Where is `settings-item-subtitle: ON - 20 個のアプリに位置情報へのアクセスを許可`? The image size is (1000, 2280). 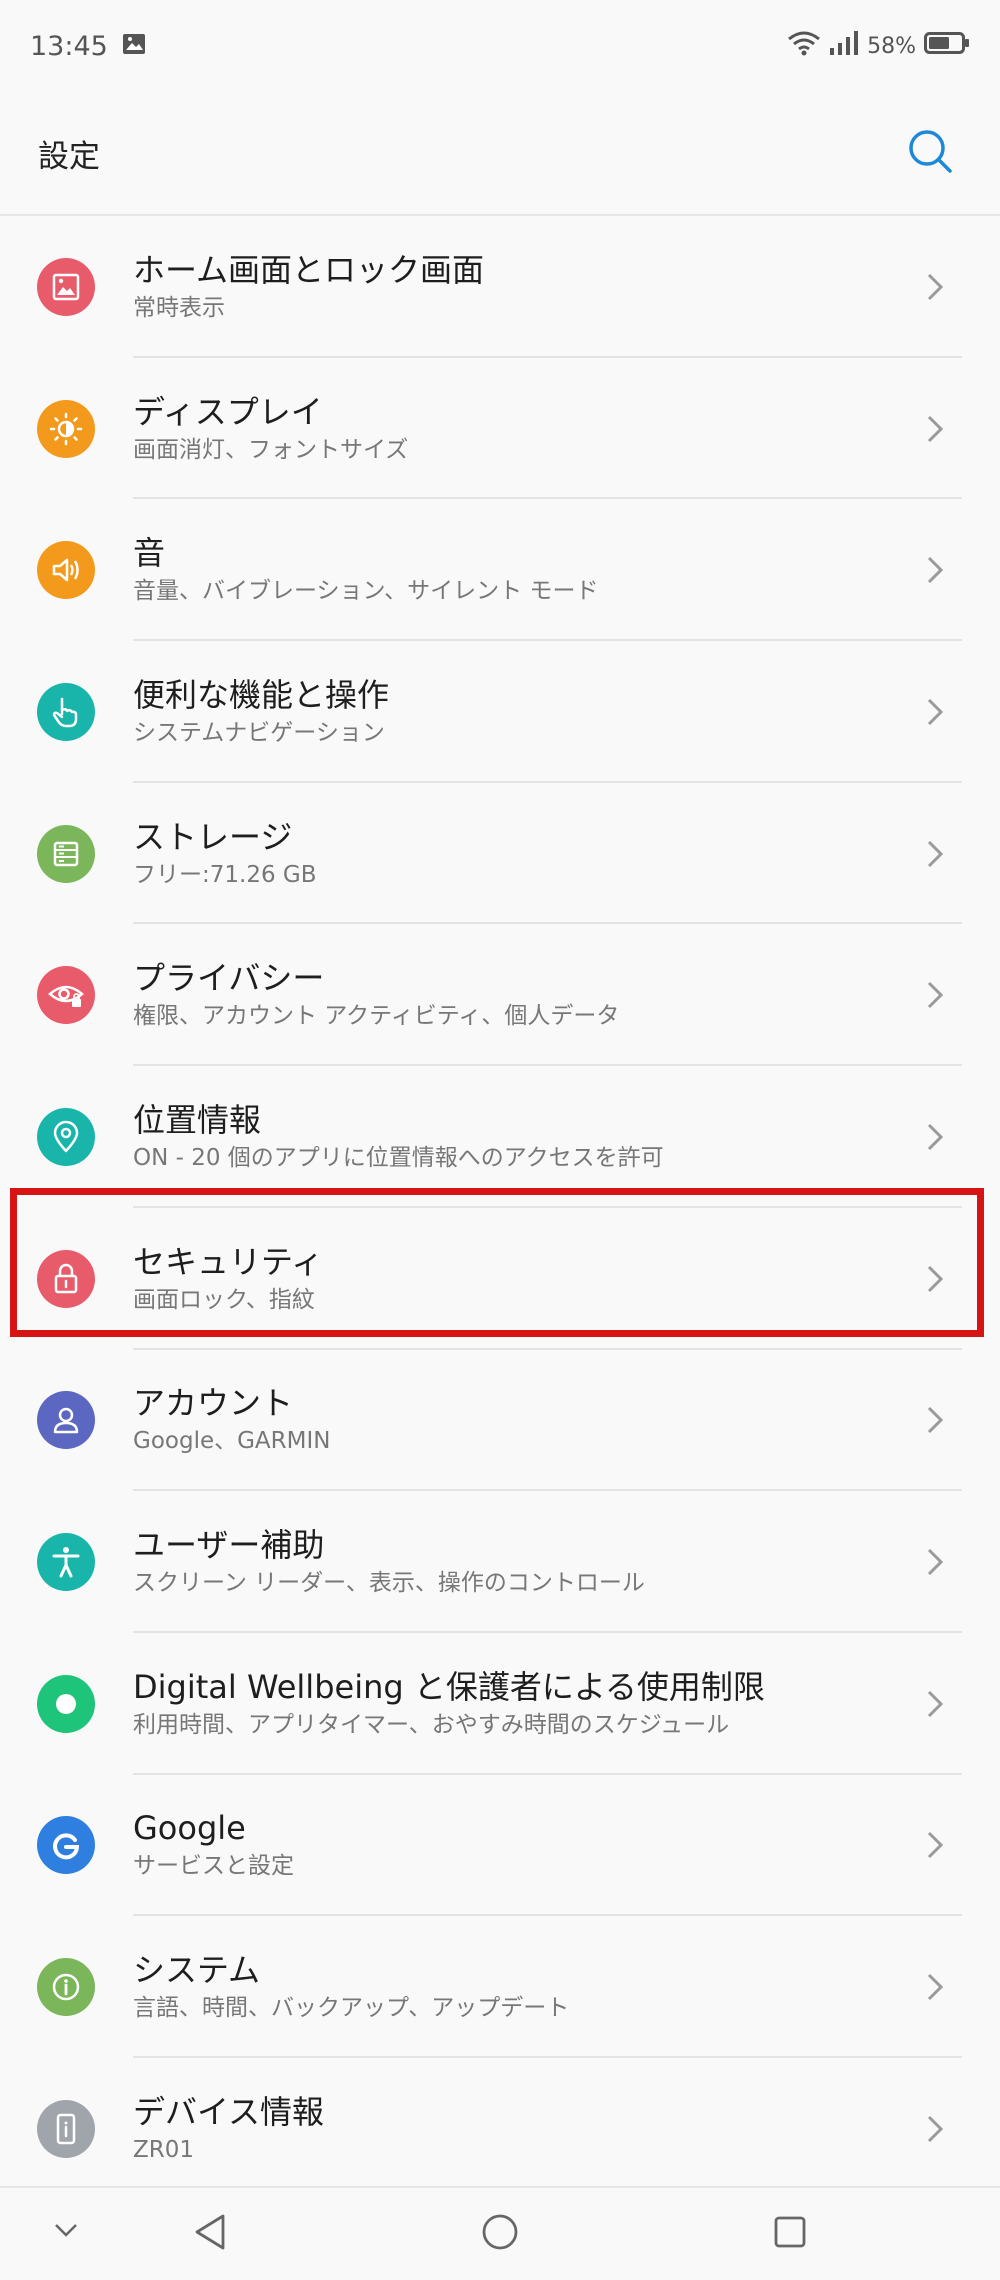
settings-item-subtitle: ON - 20 個のアプリに位置情報へのアクセスを許可 is located at coordinates (398, 1157).